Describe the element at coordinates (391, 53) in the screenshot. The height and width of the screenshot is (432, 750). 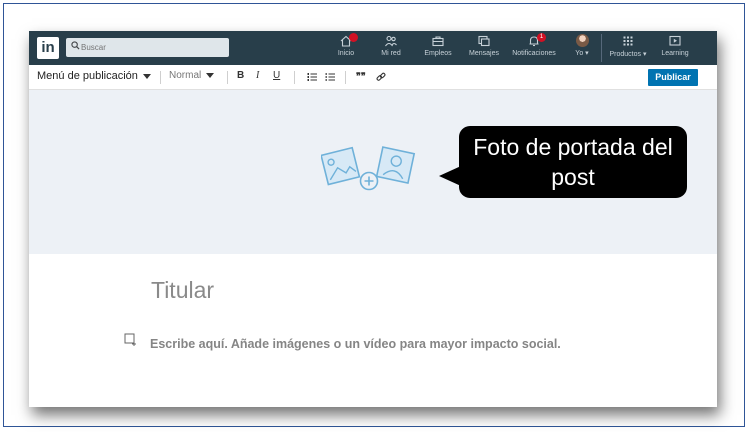
I see `nav-item-label: Mi red` at that location.